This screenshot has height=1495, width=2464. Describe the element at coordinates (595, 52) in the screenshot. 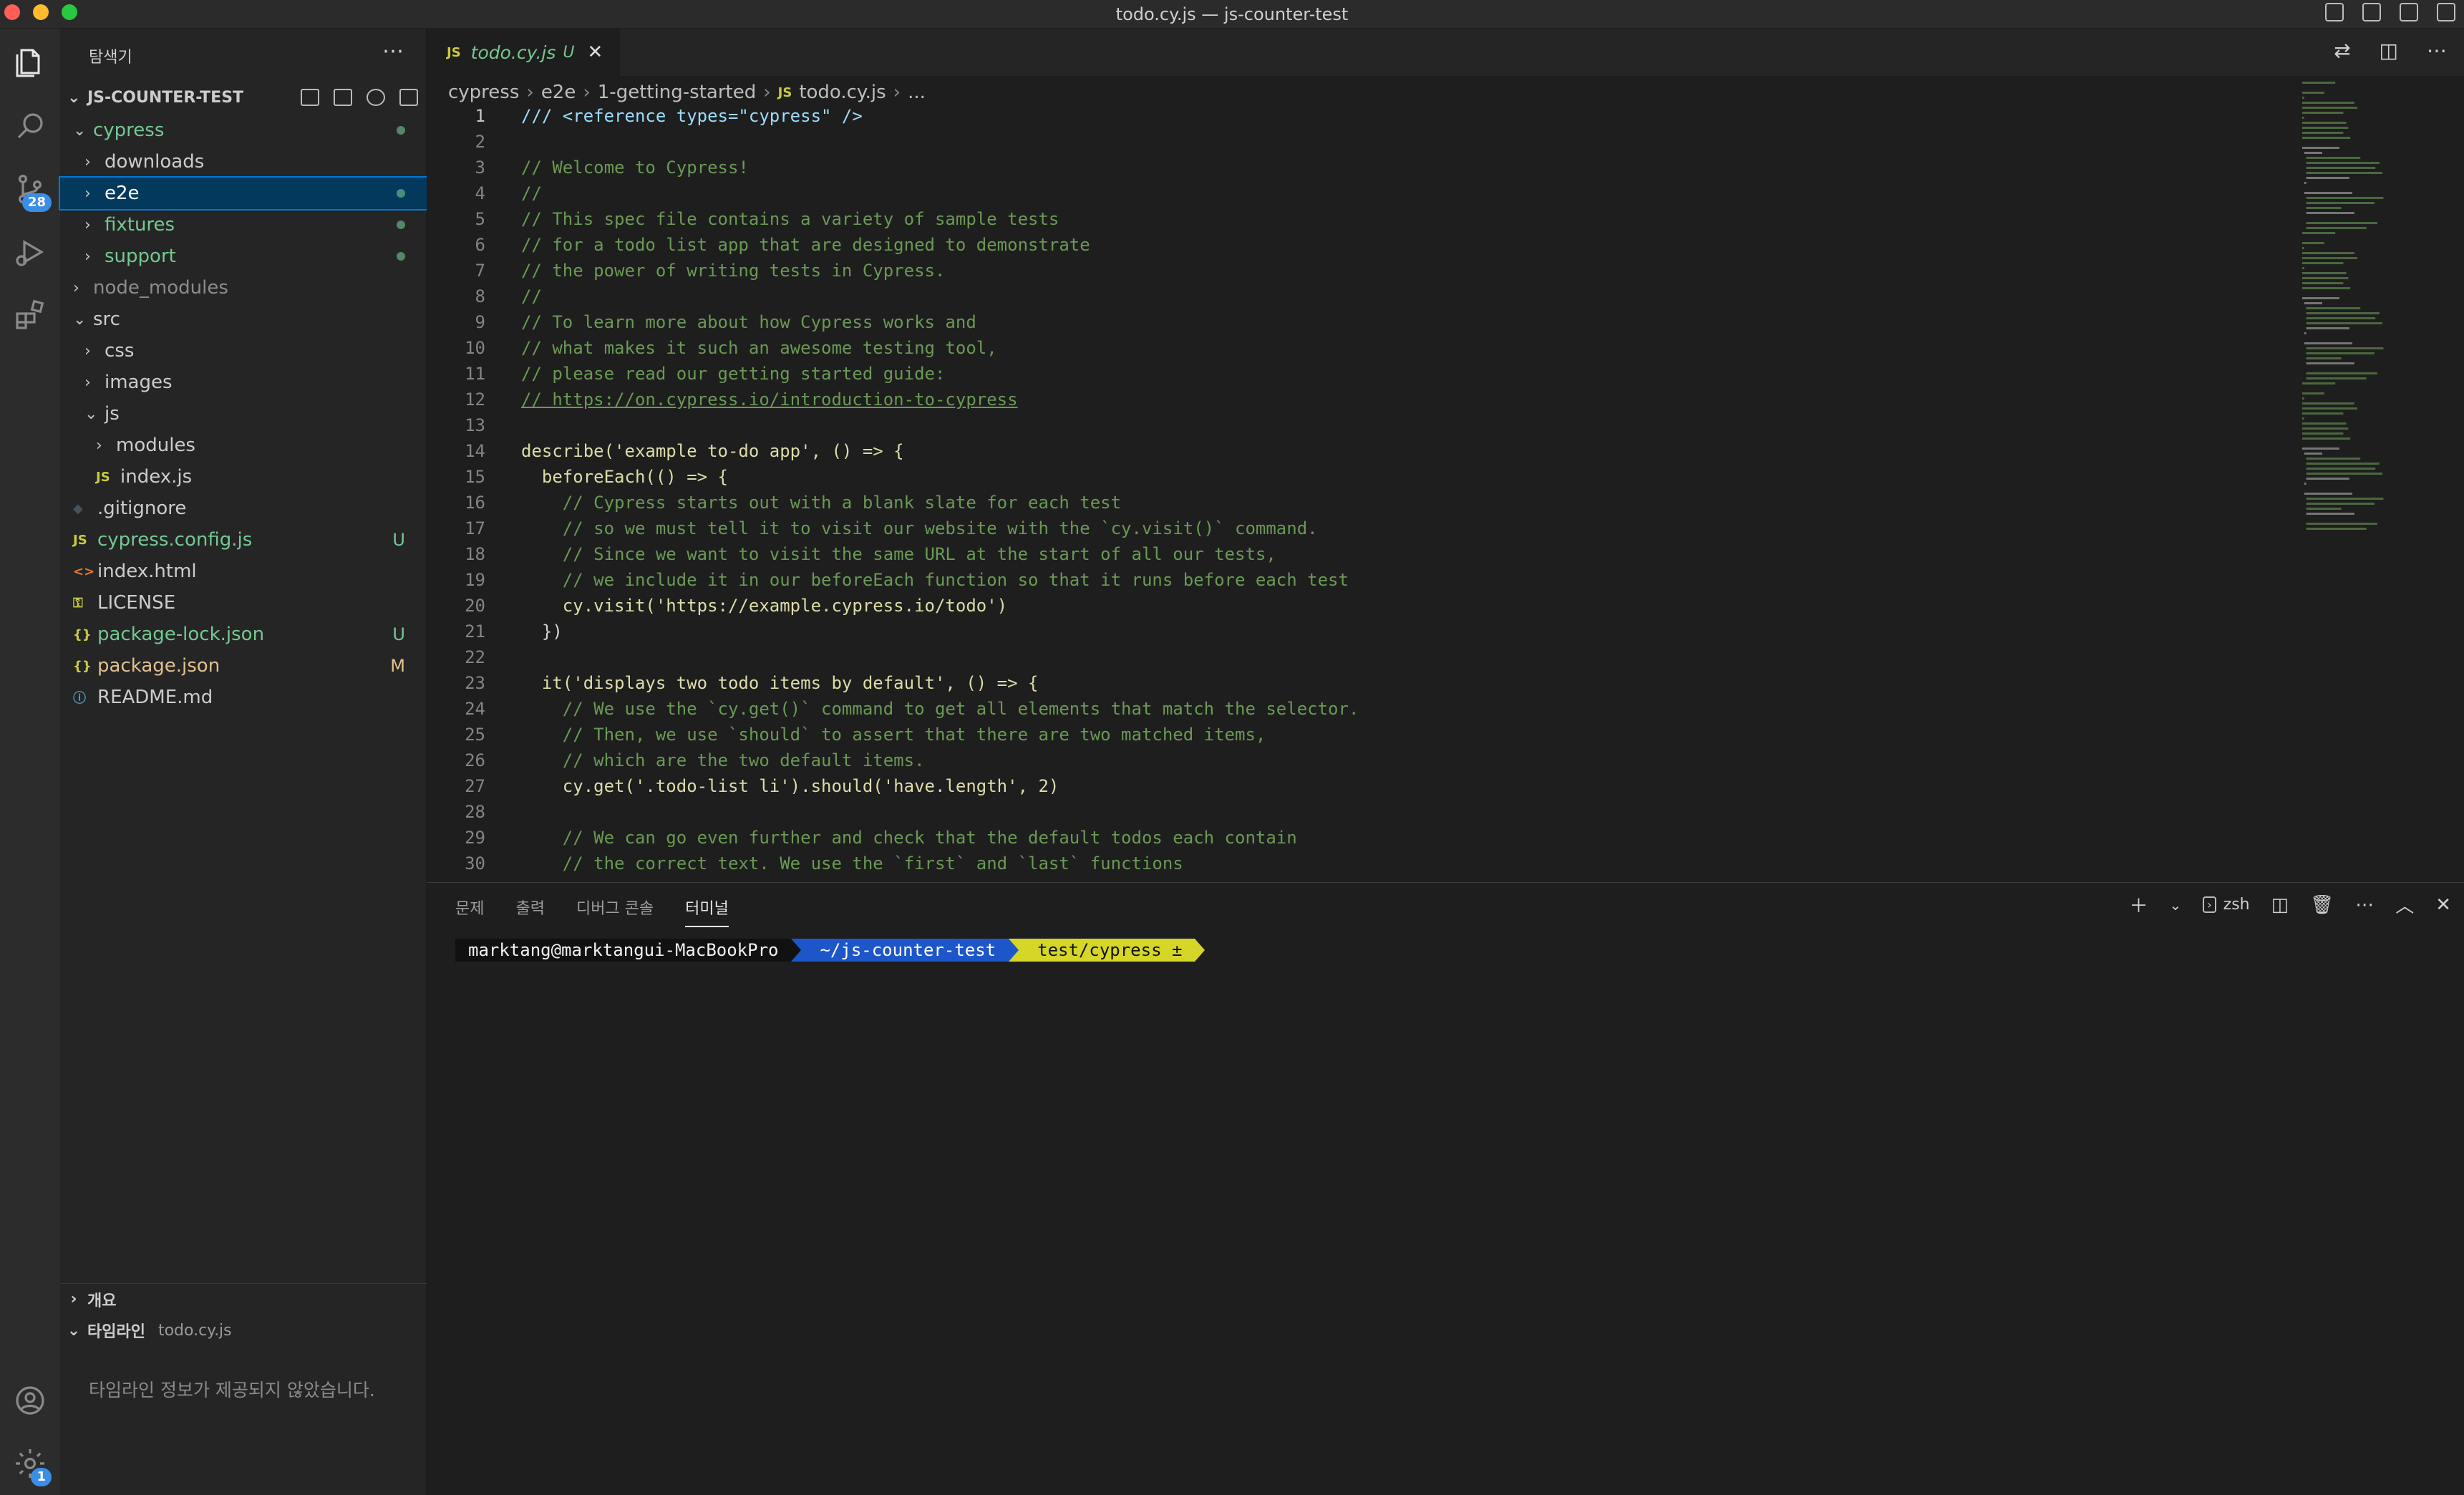

I see `close-icon: ✕` at that location.